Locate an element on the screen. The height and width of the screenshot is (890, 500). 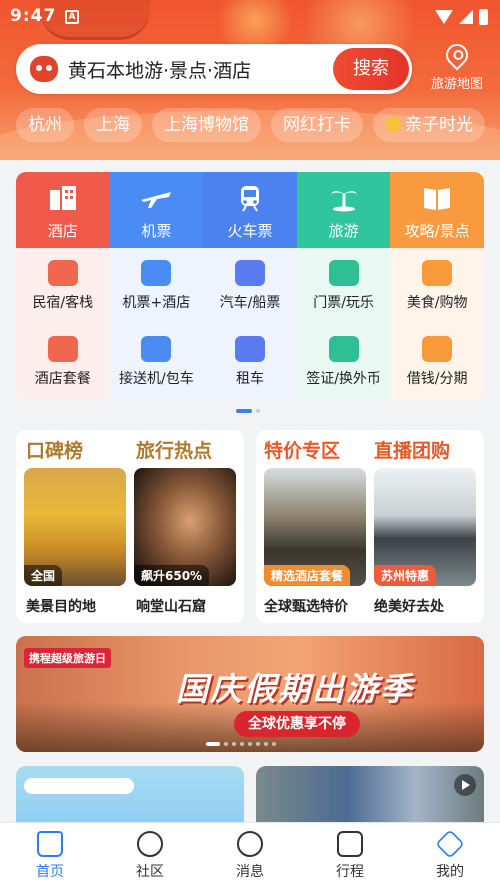
hotel-icon is located at coordinates (62, 198).